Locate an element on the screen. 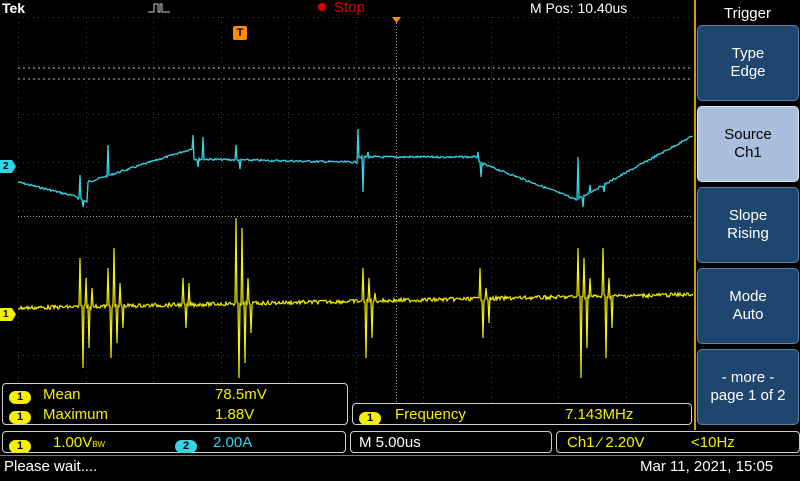 The width and height of the screenshot is (800, 481). more-button: - more - page 1 of 2 is located at coordinates (748, 387).